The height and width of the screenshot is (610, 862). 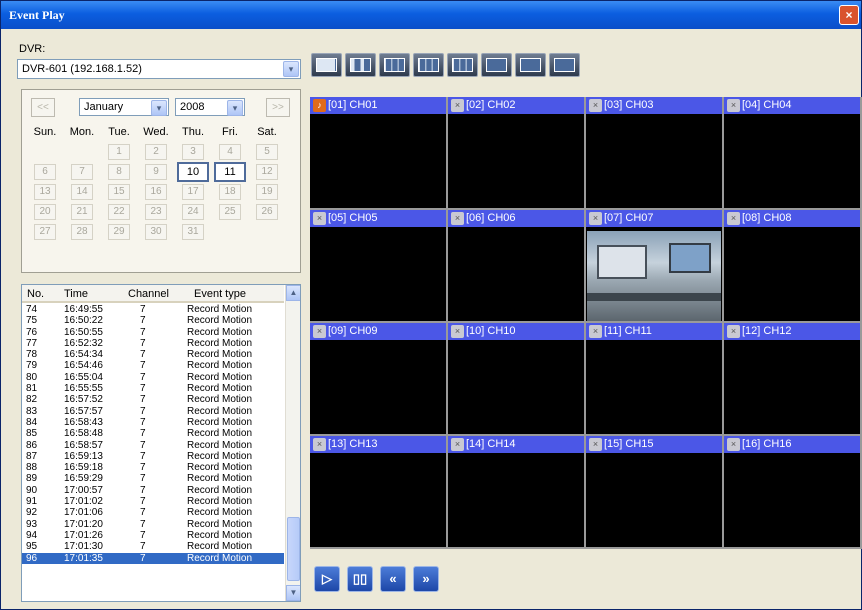 What do you see at coordinates (45, 212) in the screenshot?
I see `calendar-day: 20` at bounding box center [45, 212].